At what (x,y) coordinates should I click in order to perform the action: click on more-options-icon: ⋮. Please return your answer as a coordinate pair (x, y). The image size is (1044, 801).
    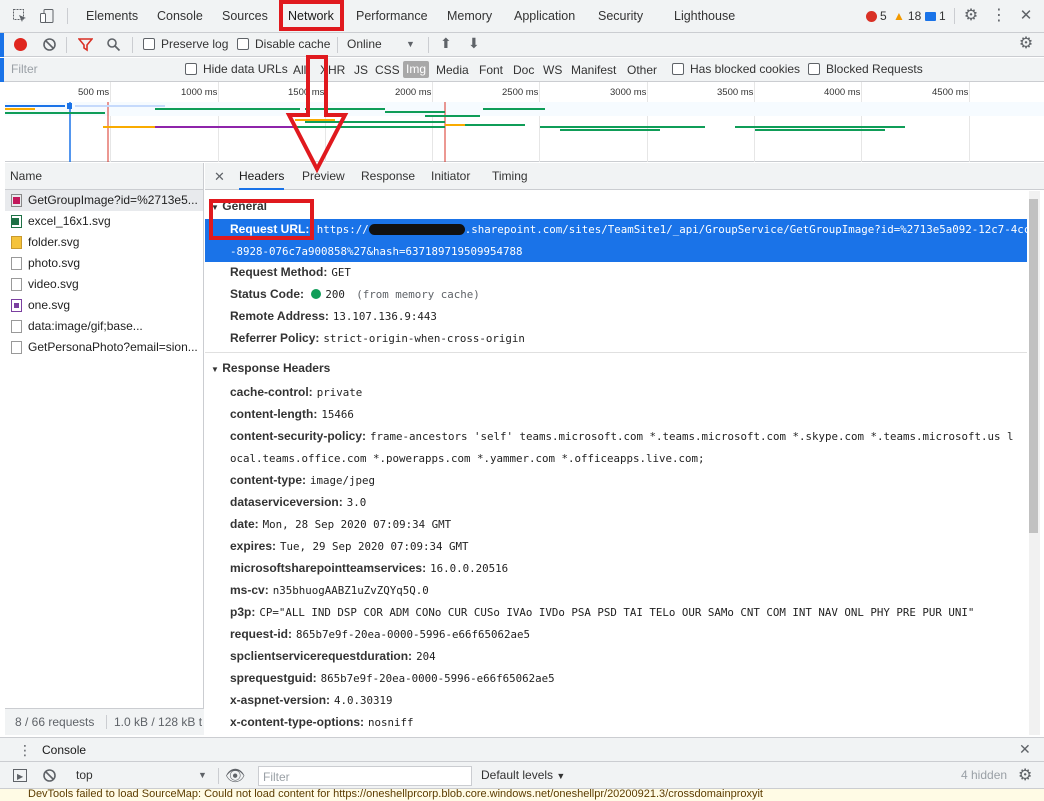
    Looking at the image, I should click on (999, 16).